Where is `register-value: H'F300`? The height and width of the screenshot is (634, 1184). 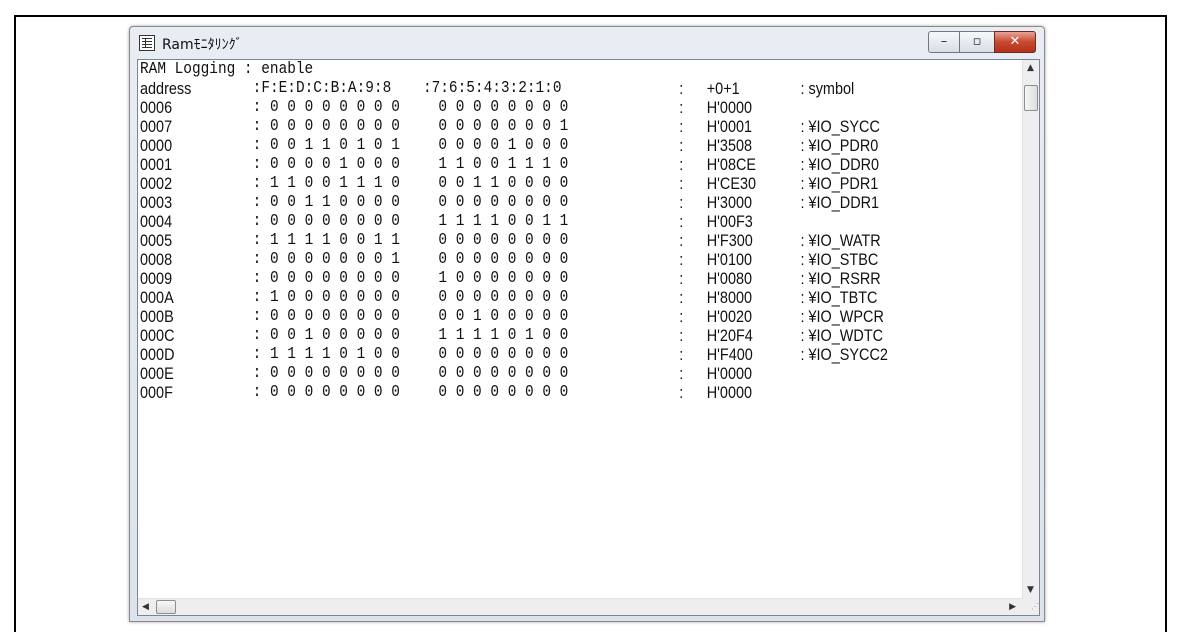
register-value: H'F300 is located at coordinates (729, 240).